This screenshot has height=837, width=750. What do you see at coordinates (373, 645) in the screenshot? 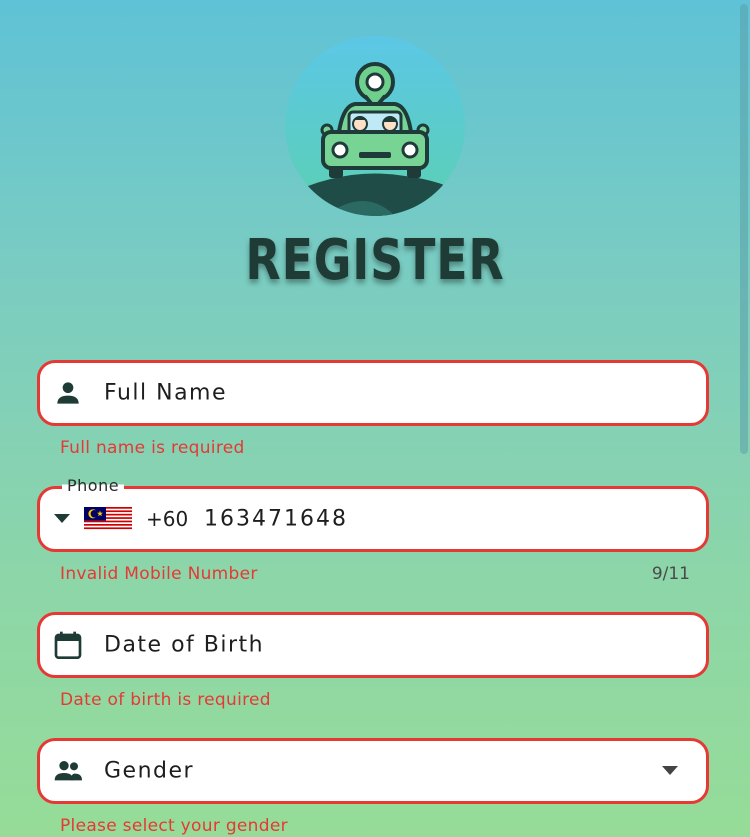
I see `dob-field: Date of Birth` at bounding box center [373, 645].